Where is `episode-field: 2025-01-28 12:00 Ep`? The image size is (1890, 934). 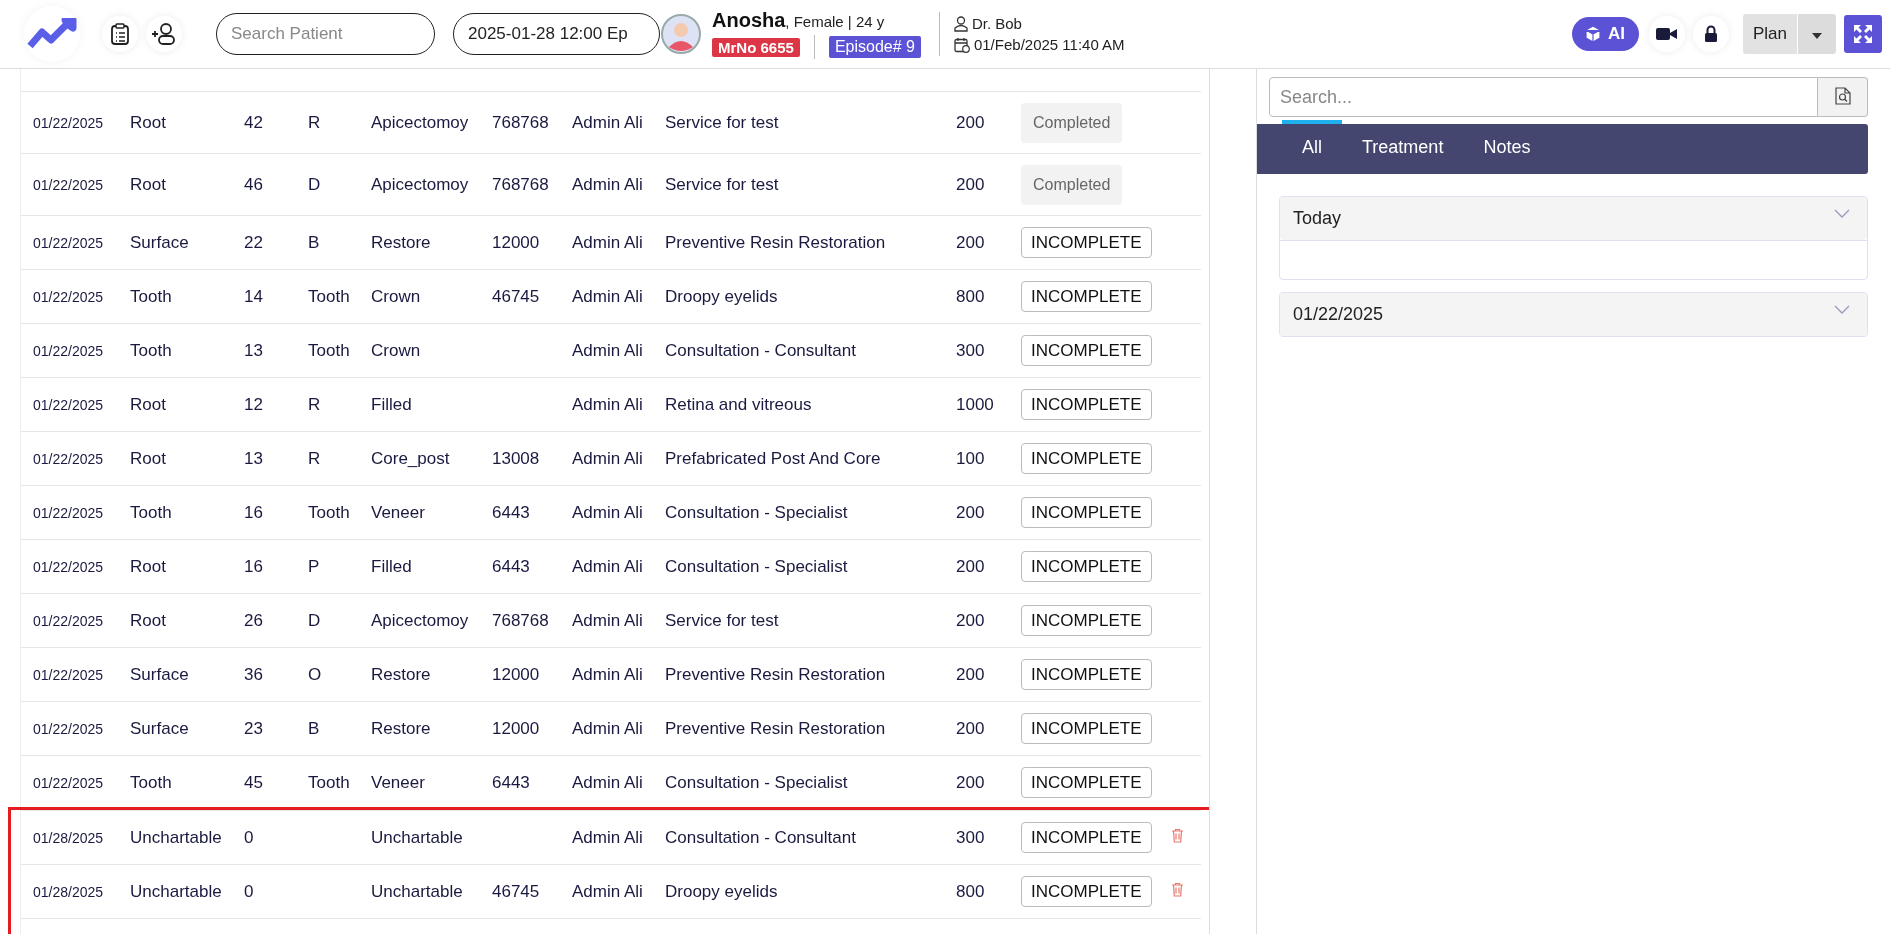
episode-field: 2025-01-28 12:00 Ep is located at coordinates (556, 34).